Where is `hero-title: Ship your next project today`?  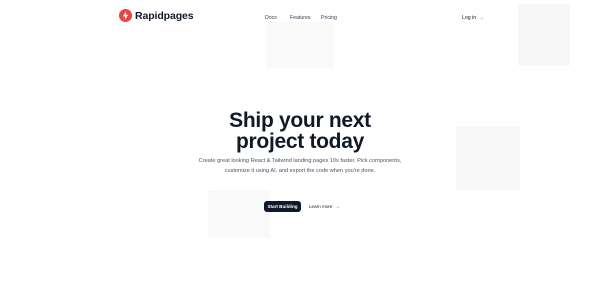 hero-title: Ship your next project today is located at coordinates (300, 131).